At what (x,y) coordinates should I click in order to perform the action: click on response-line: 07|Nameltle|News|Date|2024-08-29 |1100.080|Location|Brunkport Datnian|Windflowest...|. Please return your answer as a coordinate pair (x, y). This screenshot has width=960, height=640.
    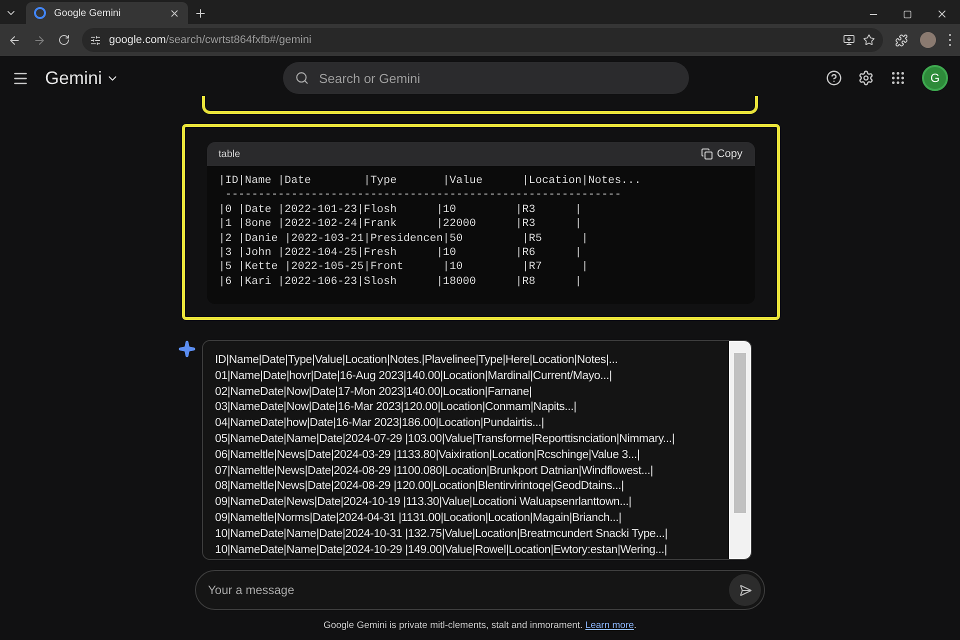
    Looking at the image, I should click on (434, 471).